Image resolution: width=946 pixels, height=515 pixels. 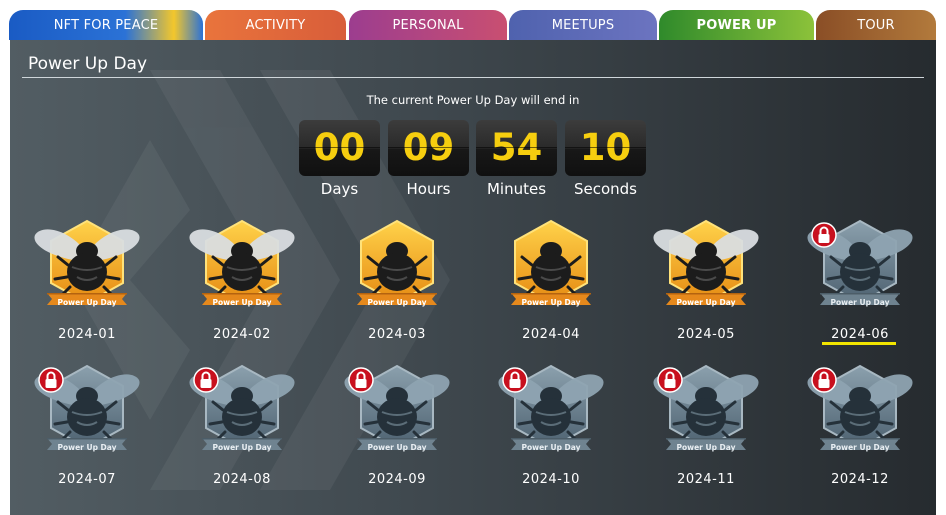 I want to click on hours-value: 09, so click(x=428, y=148).